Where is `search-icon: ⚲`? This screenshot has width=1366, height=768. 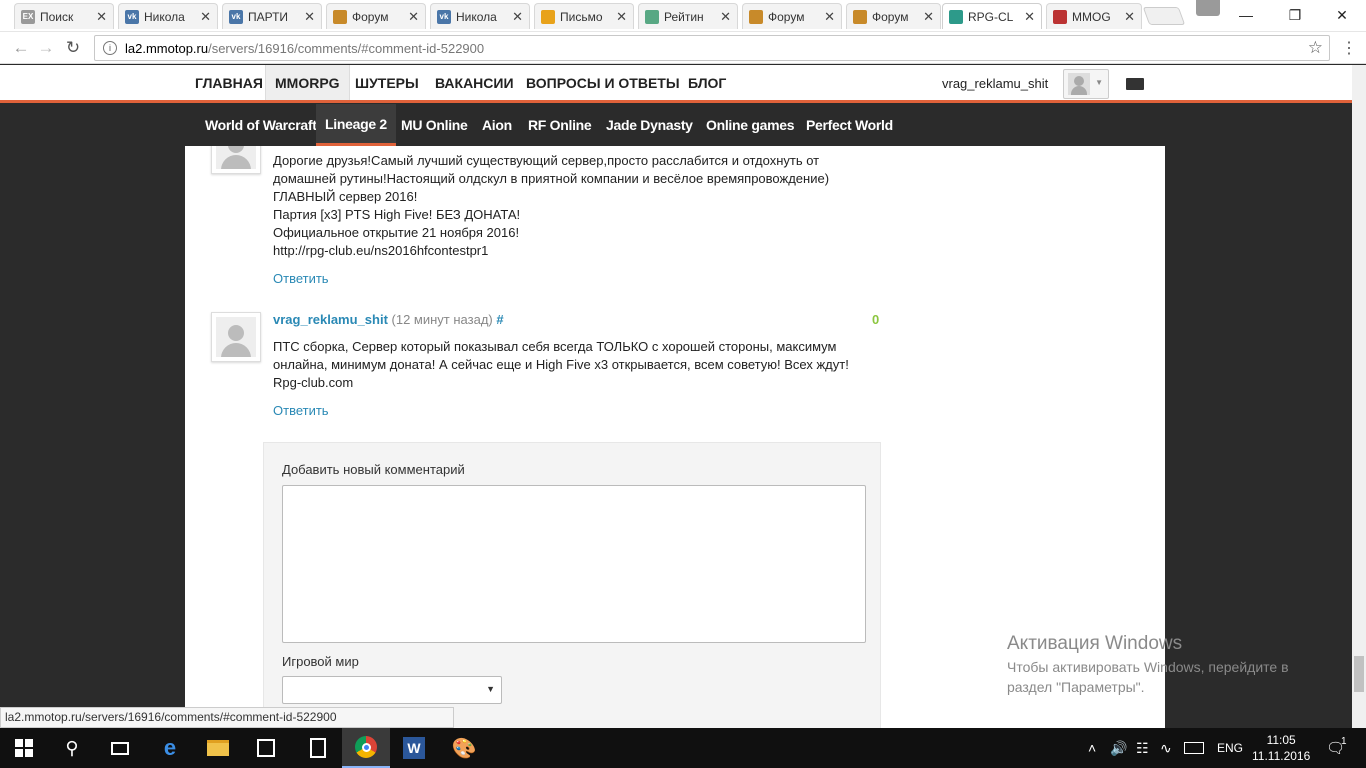
search-icon: ⚲ is located at coordinates (72, 748).